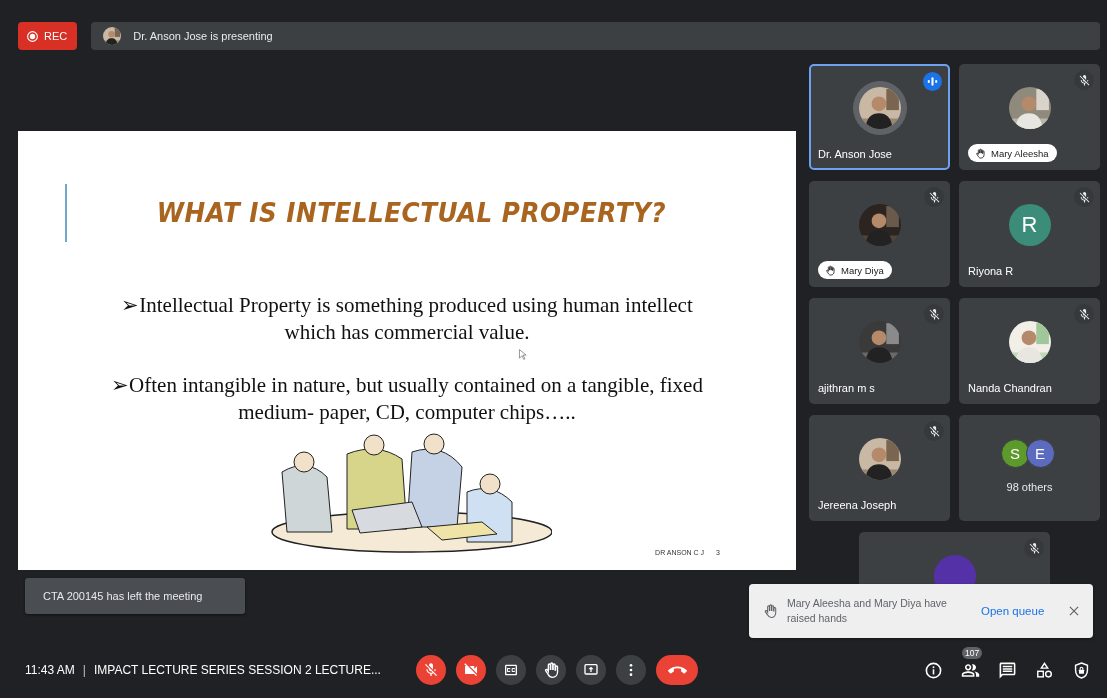 Image resolution: width=1107 pixels, height=698 pixels. I want to click on presenter-text: Dr. Anson Jose is presenting, so click(203, 36).